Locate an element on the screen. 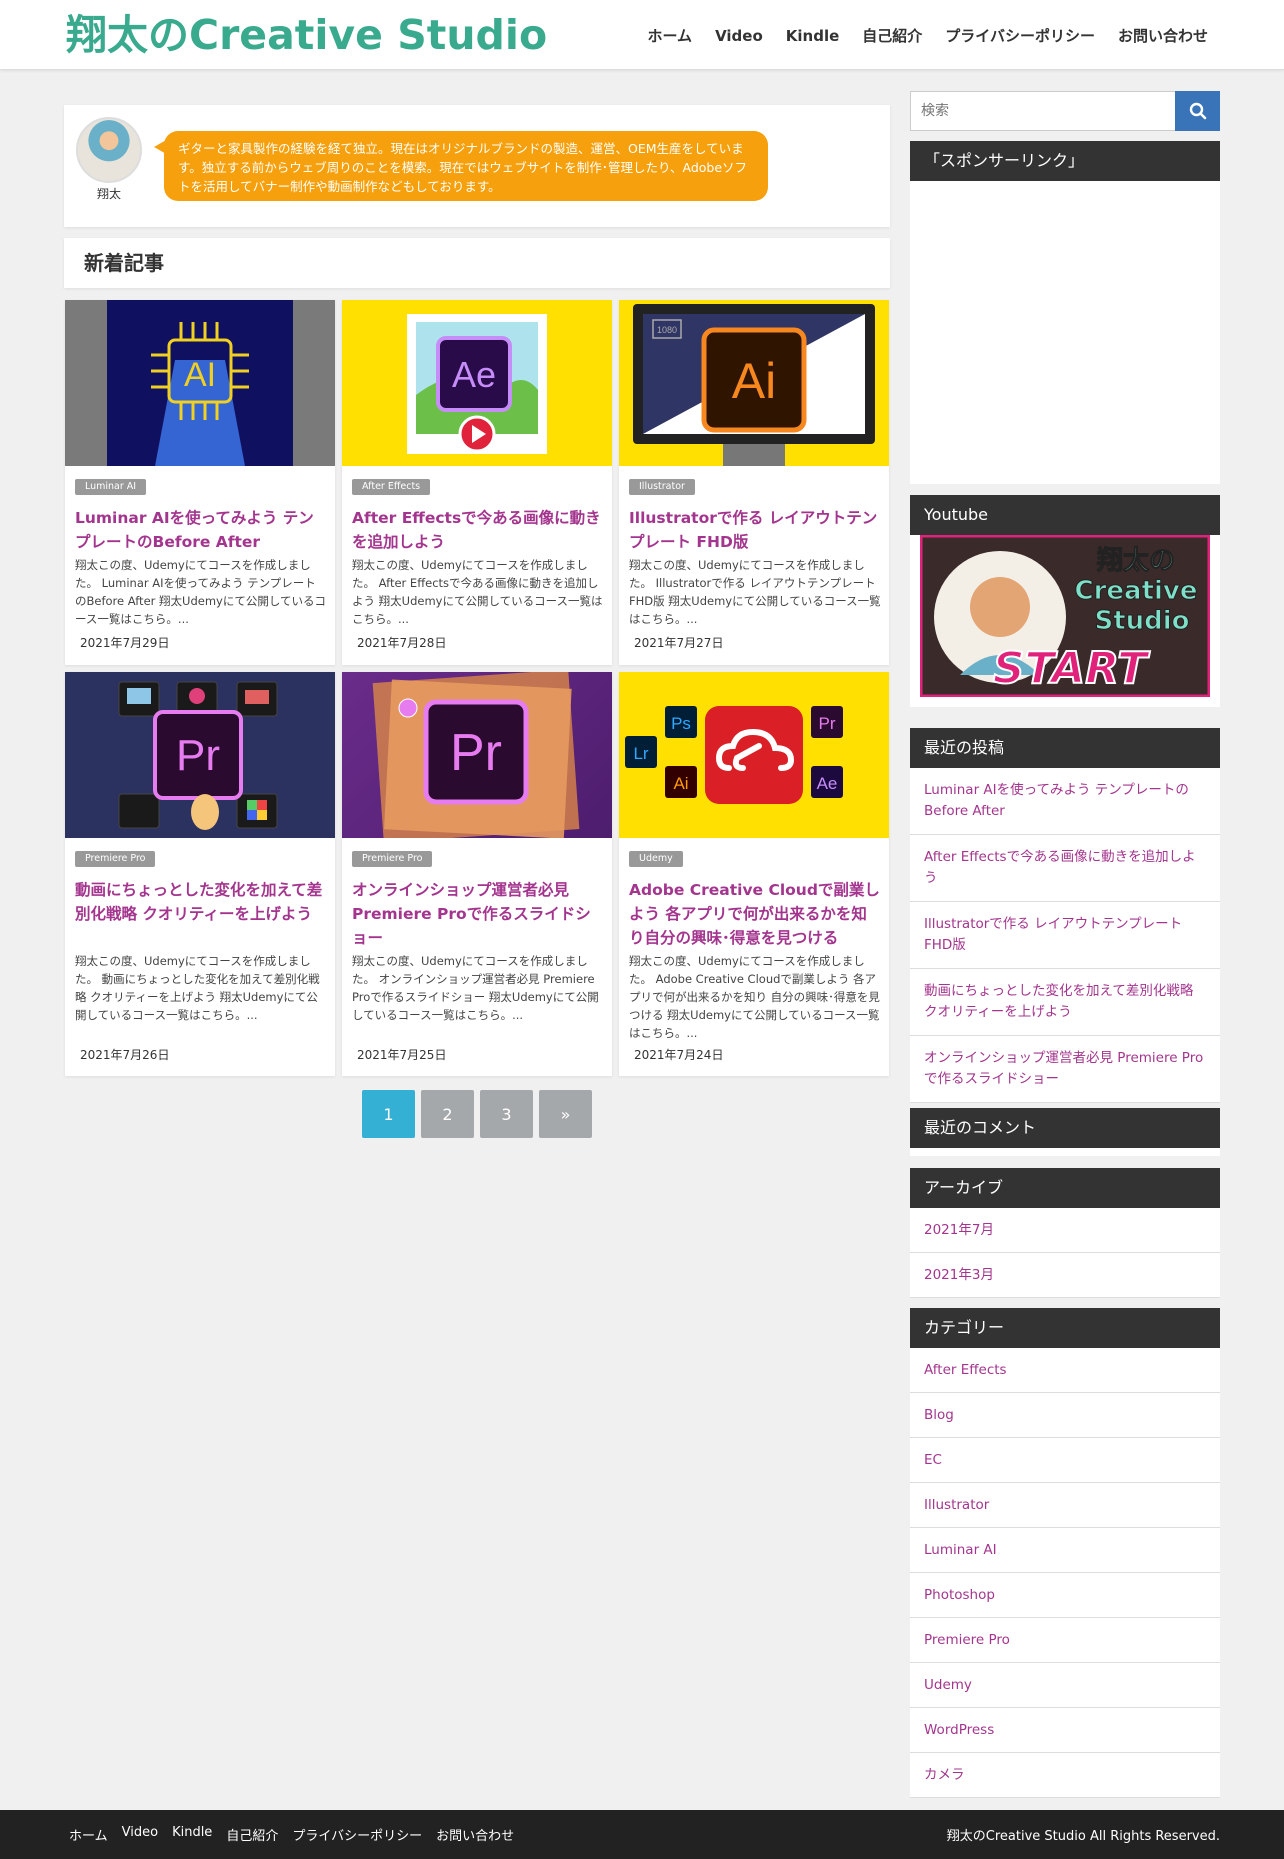 The width and height of the screenshot is (1284, 1859). ai-chip-icon: AI is located at coordinates (200, 394).